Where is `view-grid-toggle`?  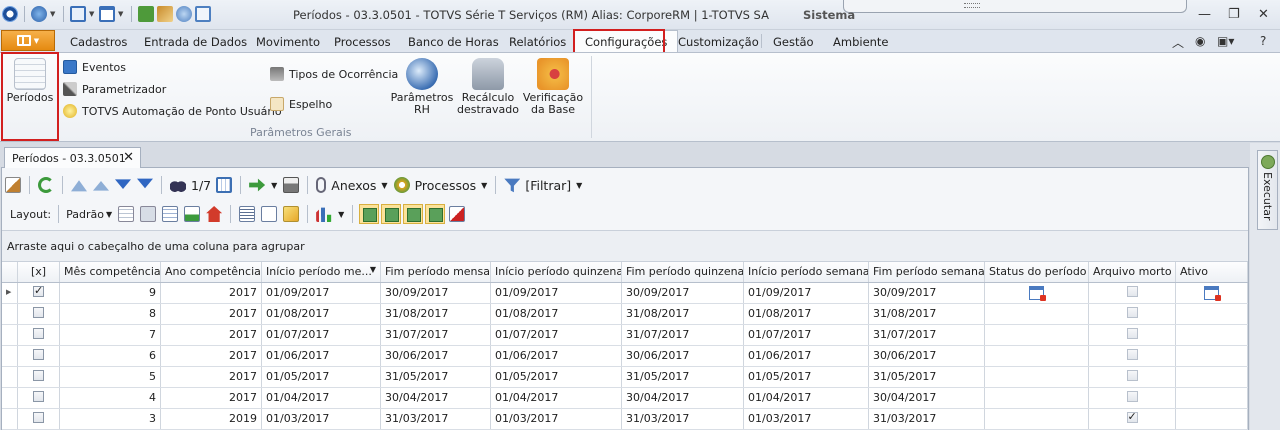
view-grid-toggle is located at coordinates (369, 214).